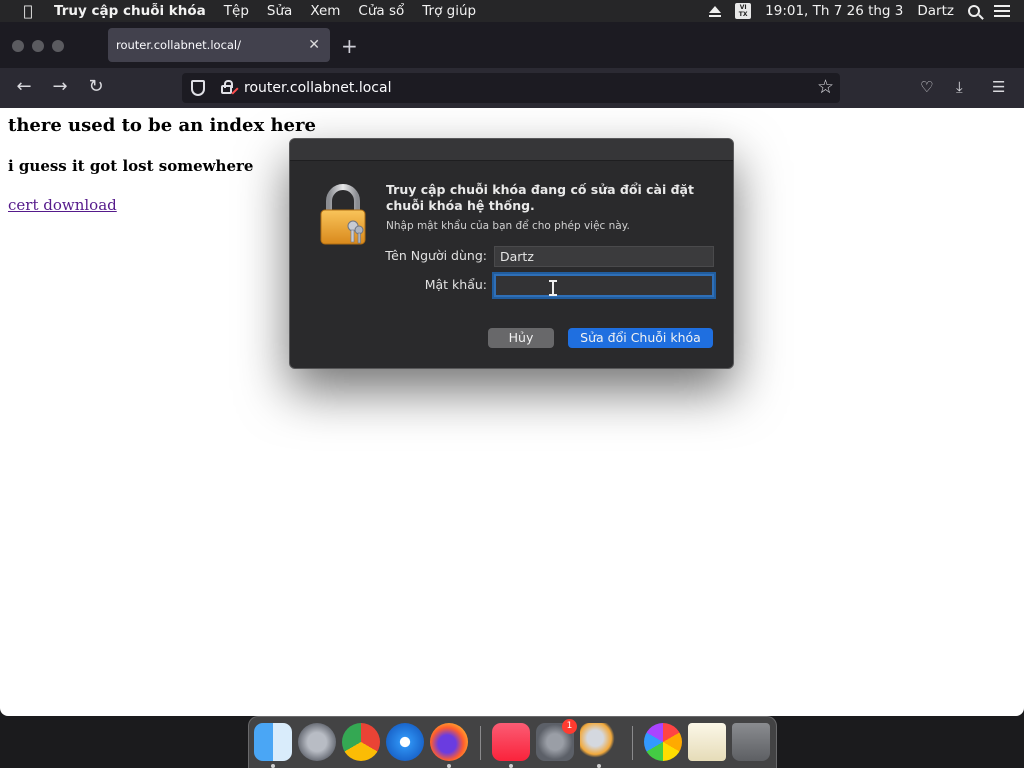 The width and height of the screenshot is (1024, 768). What do you see at coordinates (279, 11) in the screenshot?
I see `menu-edit: Sửa` at bounding box center [279, 11].